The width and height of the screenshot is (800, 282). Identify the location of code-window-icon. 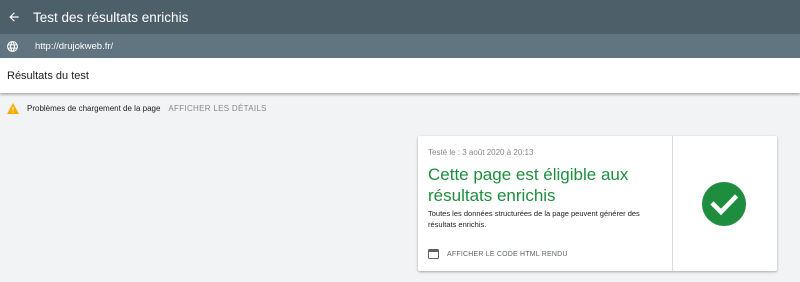
(433, 254).